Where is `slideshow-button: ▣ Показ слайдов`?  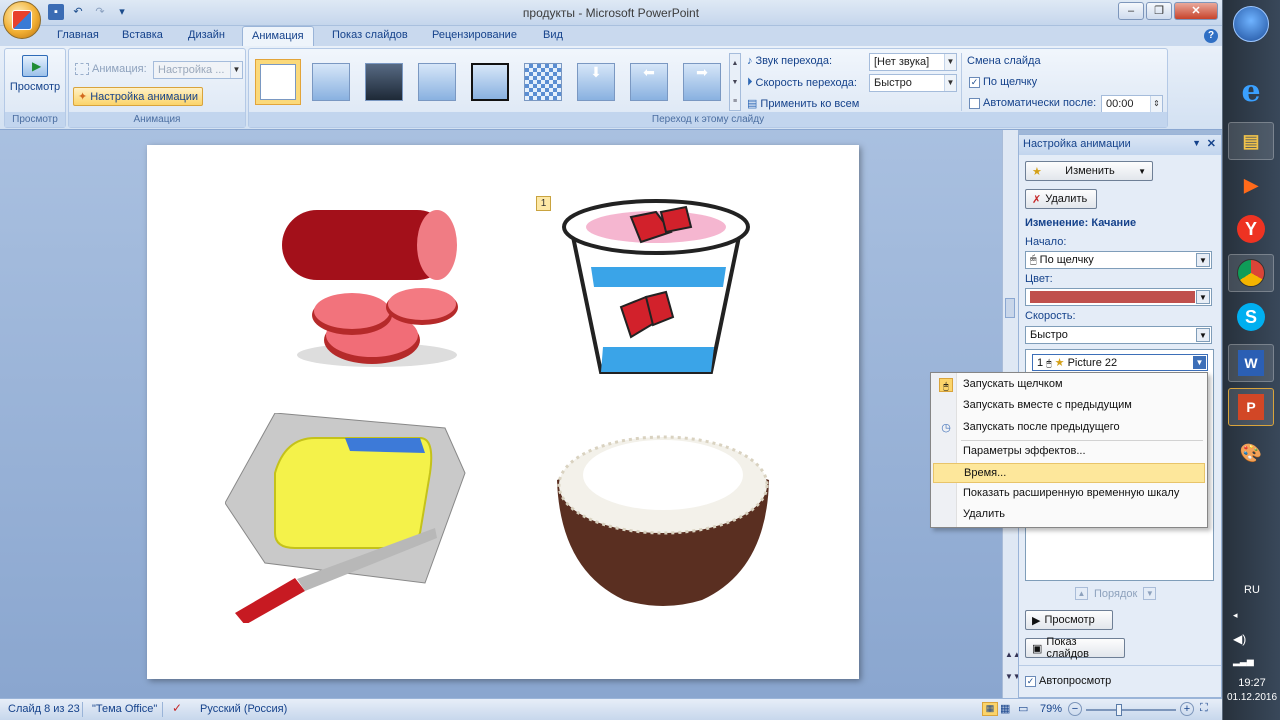
slideshow-button: ▣ Показ слайдов is located at coordinates (1075, 648).